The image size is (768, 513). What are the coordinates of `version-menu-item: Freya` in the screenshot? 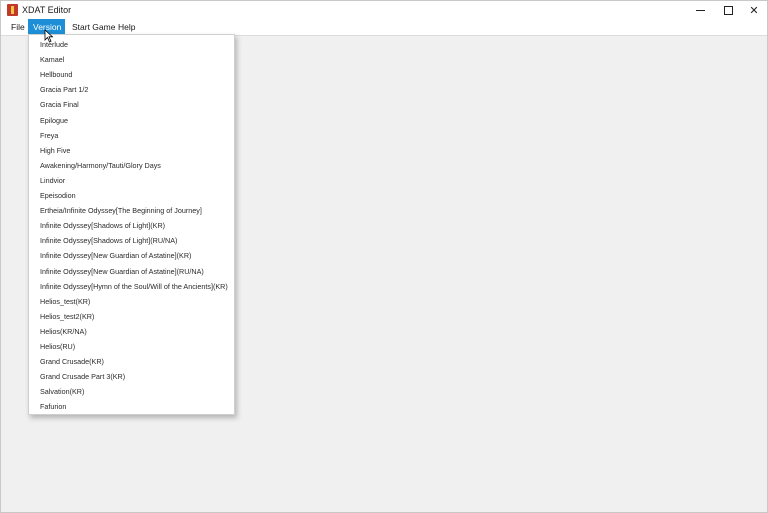 It's located at (49, 135).